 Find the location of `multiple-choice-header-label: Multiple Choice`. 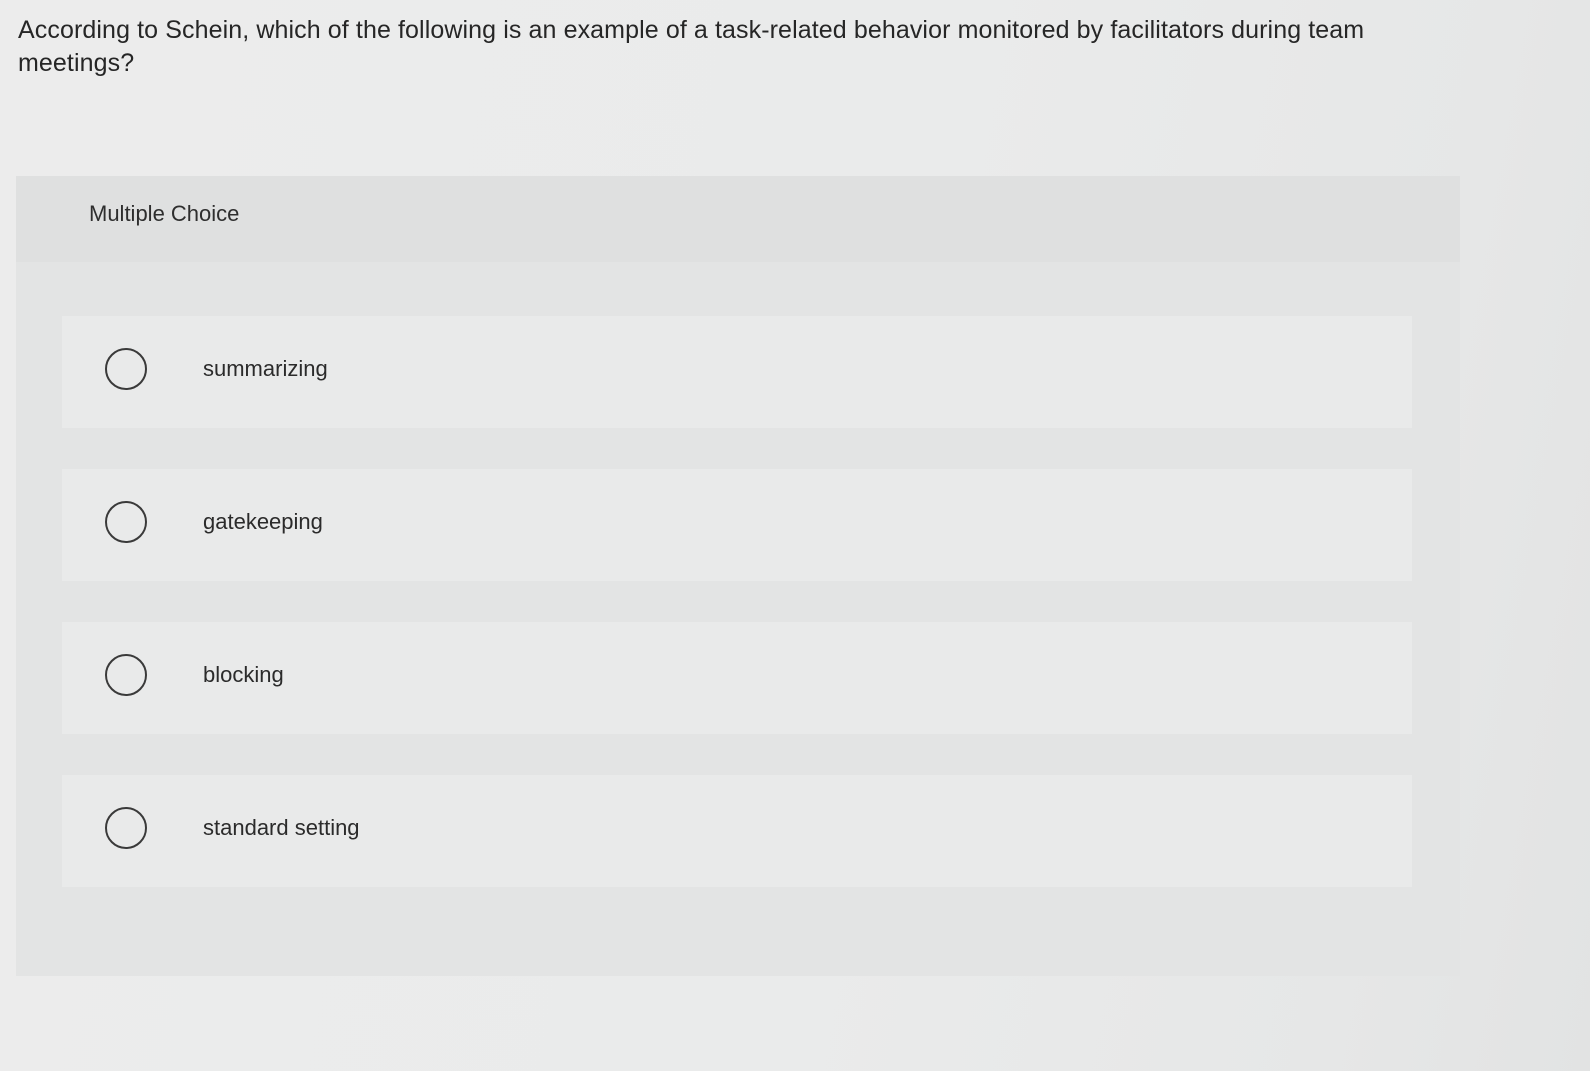

multiple-choice-header-label: Multiple Choice is located at coordinates (164, 213).